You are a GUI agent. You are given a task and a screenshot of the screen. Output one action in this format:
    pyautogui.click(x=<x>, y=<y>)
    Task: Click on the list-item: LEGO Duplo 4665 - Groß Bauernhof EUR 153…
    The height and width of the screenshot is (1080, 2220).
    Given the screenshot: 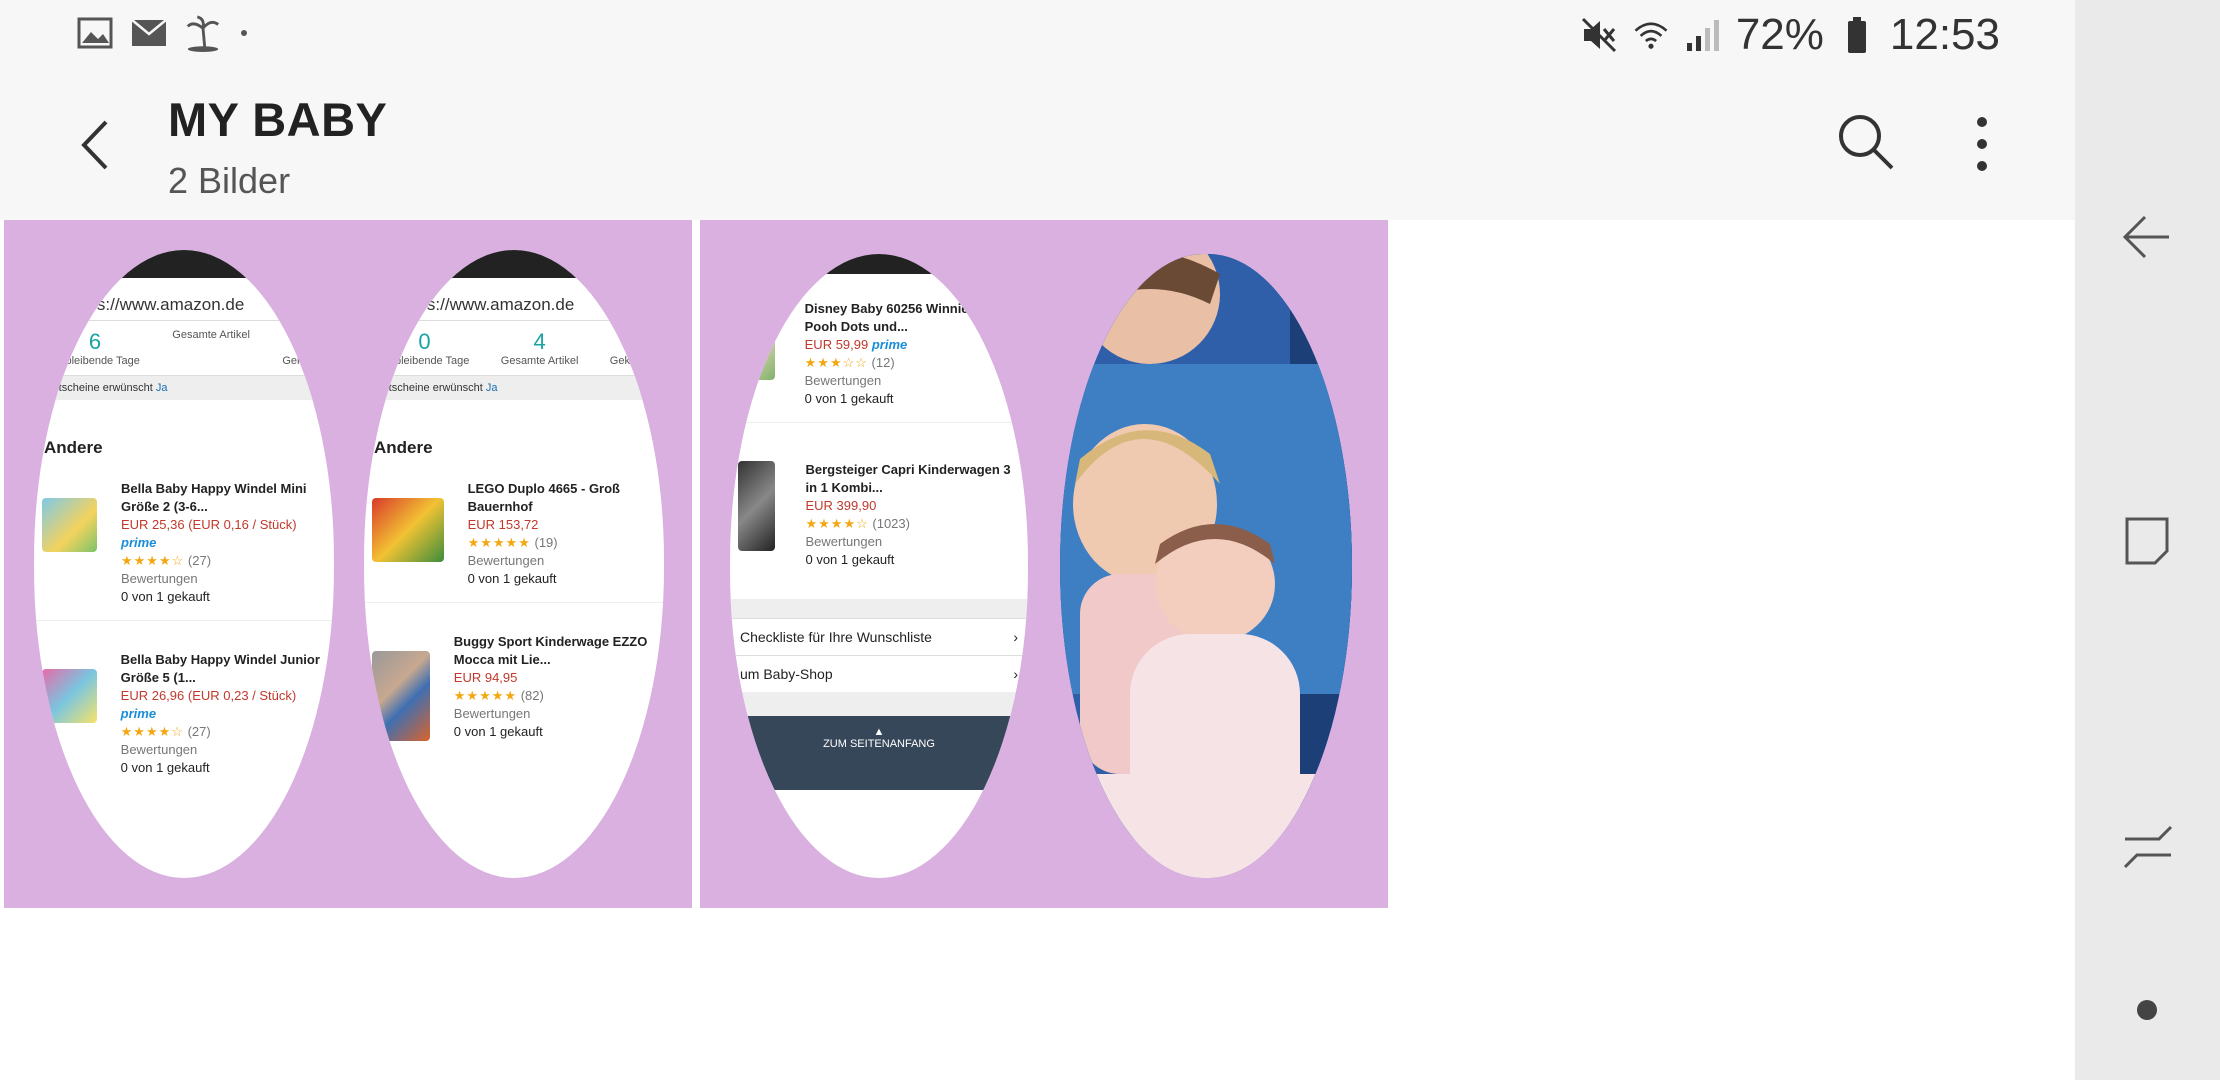 What is the action you would take?
    pyautogui.click(x=514, y=534)
    